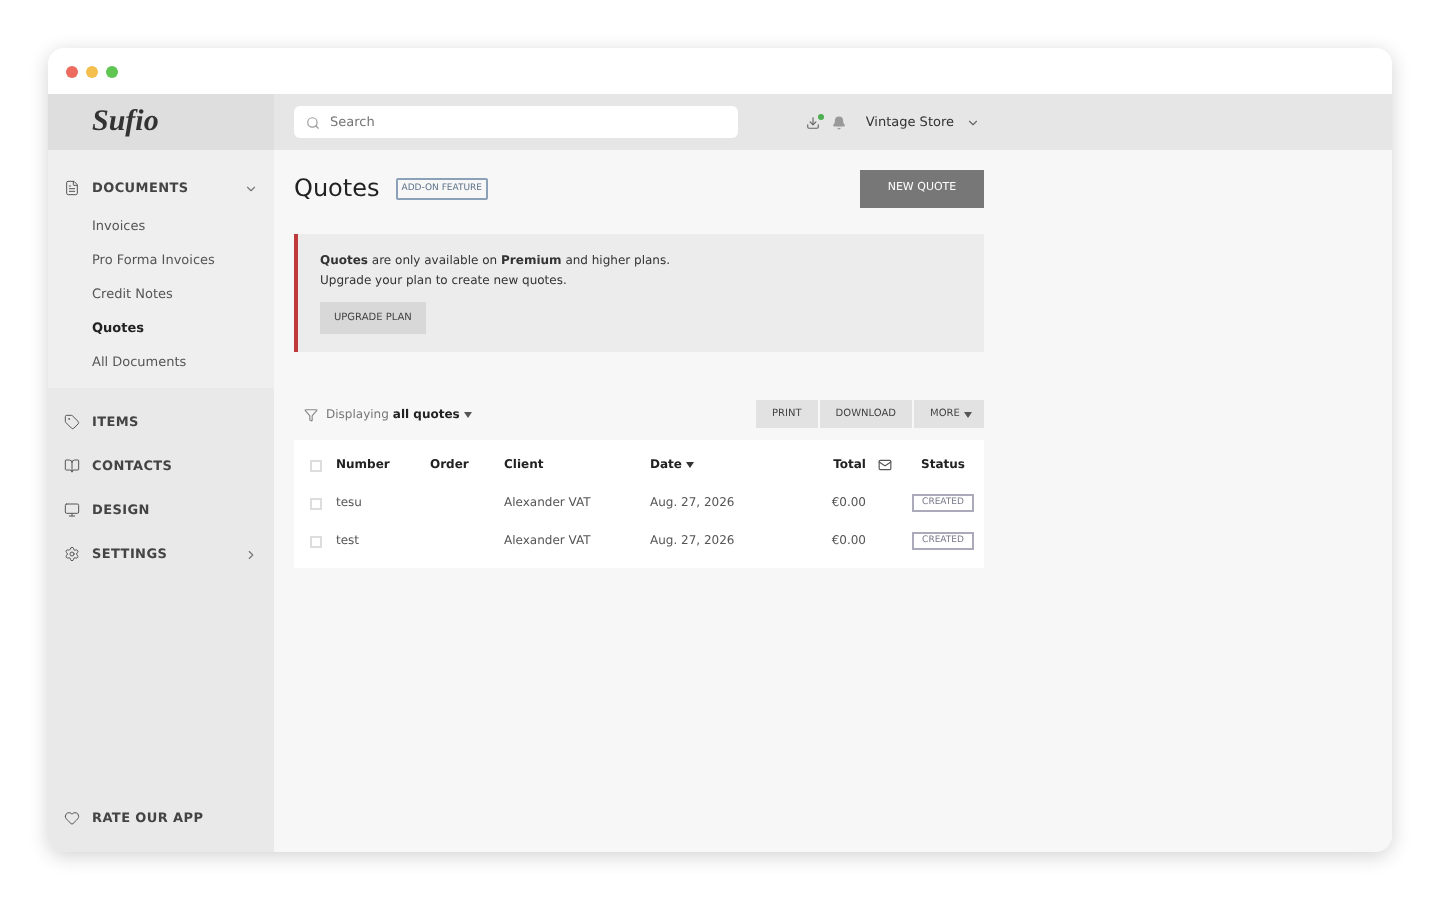 This screenshot has width=1440, height=900. I want to click on book-icon, so click(72, 466).